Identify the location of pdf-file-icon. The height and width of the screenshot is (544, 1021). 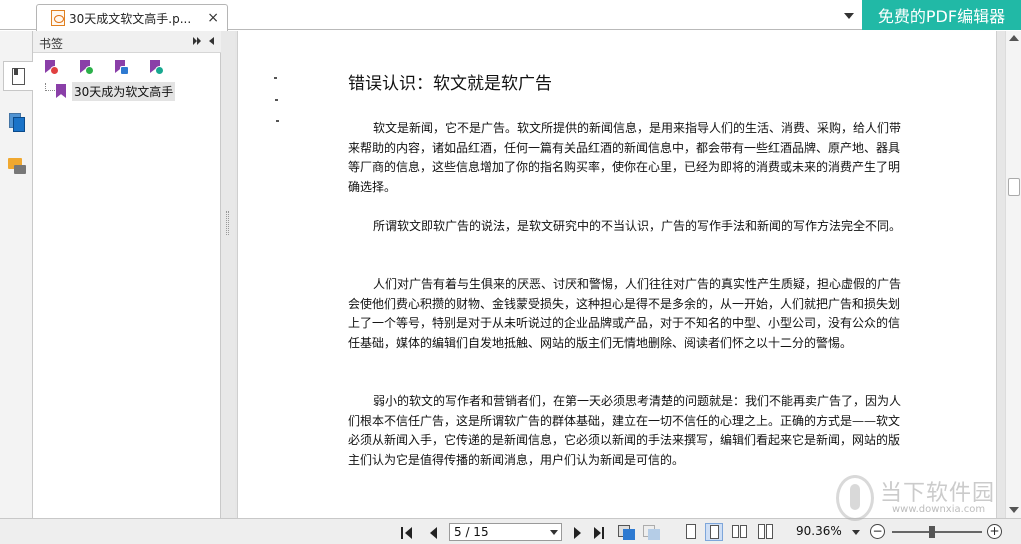
(58, 18).